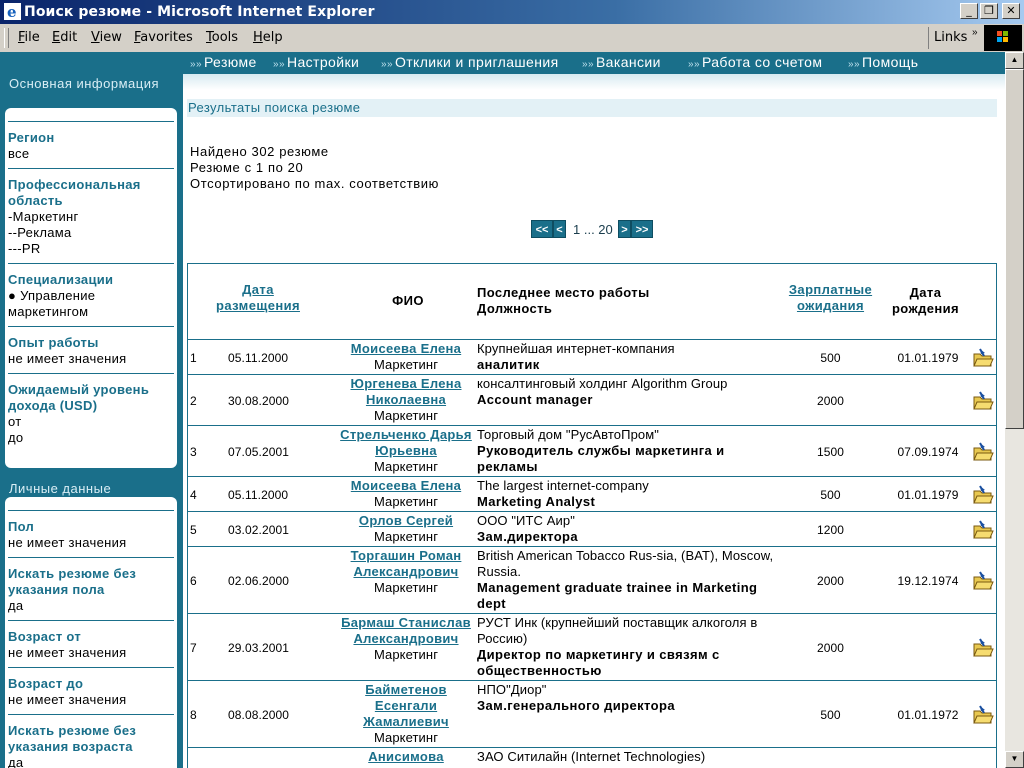 The width and height of the screenshot is (1024, 768). I want to click on sidebar-filter-personal_blocks-2: Возраст от не имеет значения, so click(91, 645).